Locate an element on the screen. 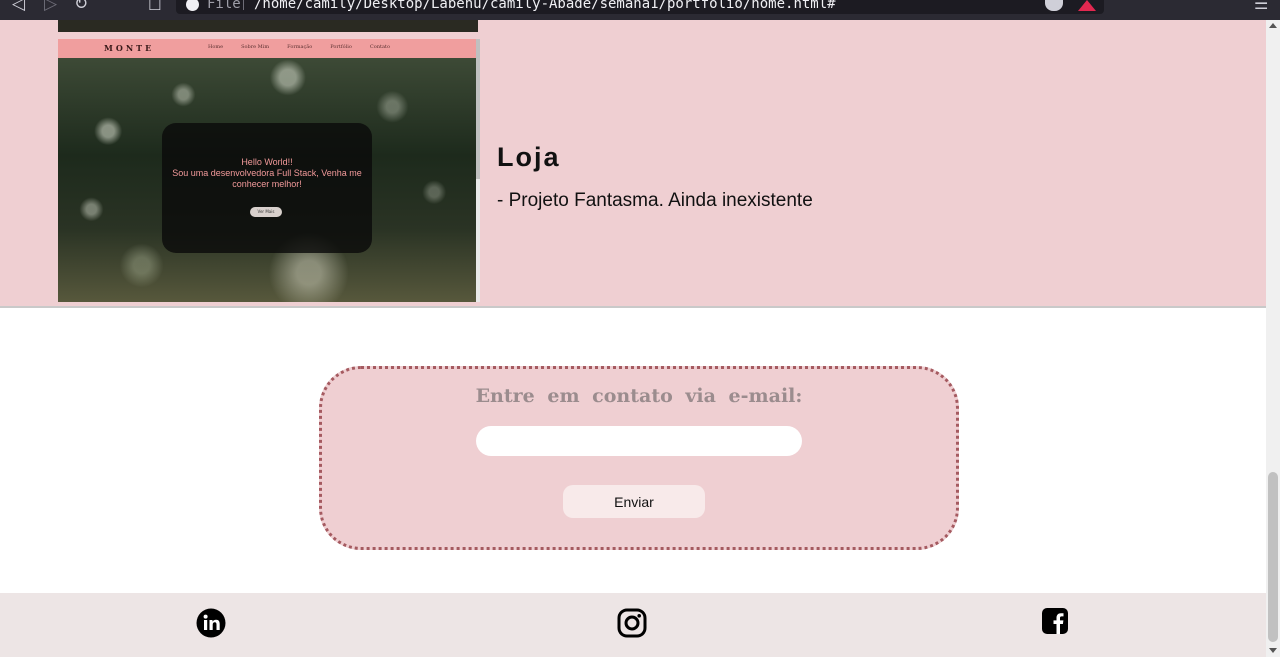 The image size is (1280, 657). preview-nav-contato: Contato is located at coordinates (379, 47).